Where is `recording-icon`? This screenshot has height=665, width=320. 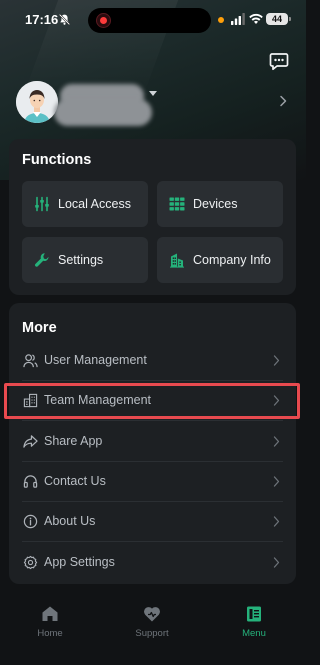
recording-icon is located at coordinates (103, 20).